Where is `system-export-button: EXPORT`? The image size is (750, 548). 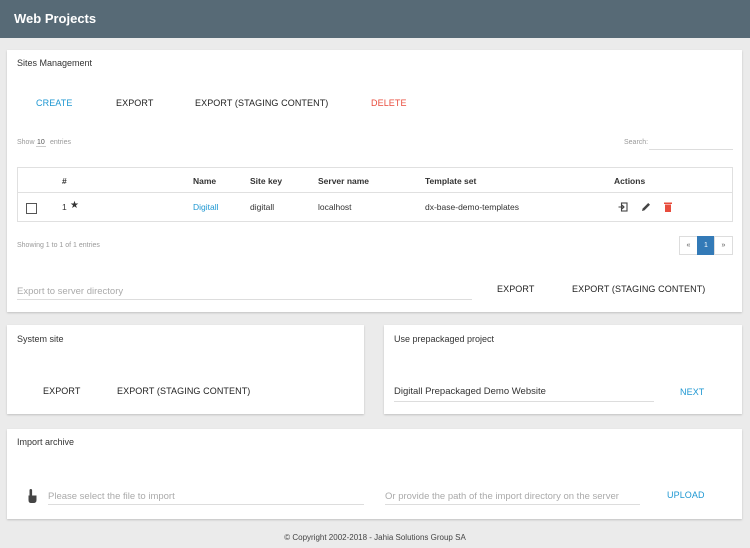
system-export-button: EXPORT is located at coordinates (61, 391).